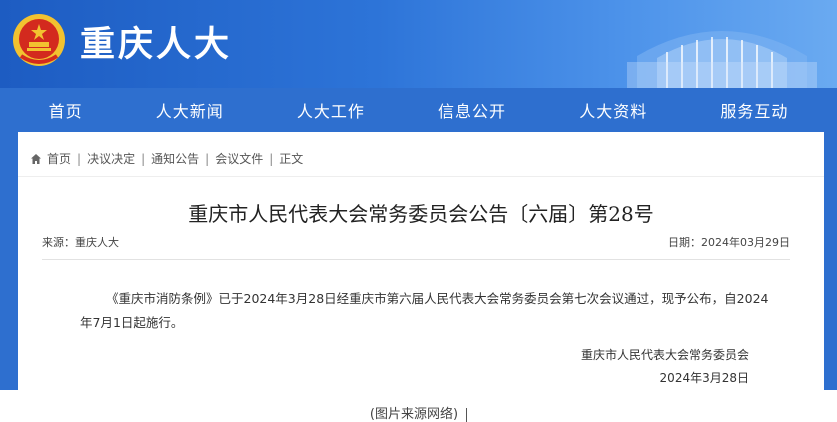 This screenshot has width=837, height=422. Describe the element at coordinates (39, 40) in the screenshot. I see `national-emblem-icon` at that location.